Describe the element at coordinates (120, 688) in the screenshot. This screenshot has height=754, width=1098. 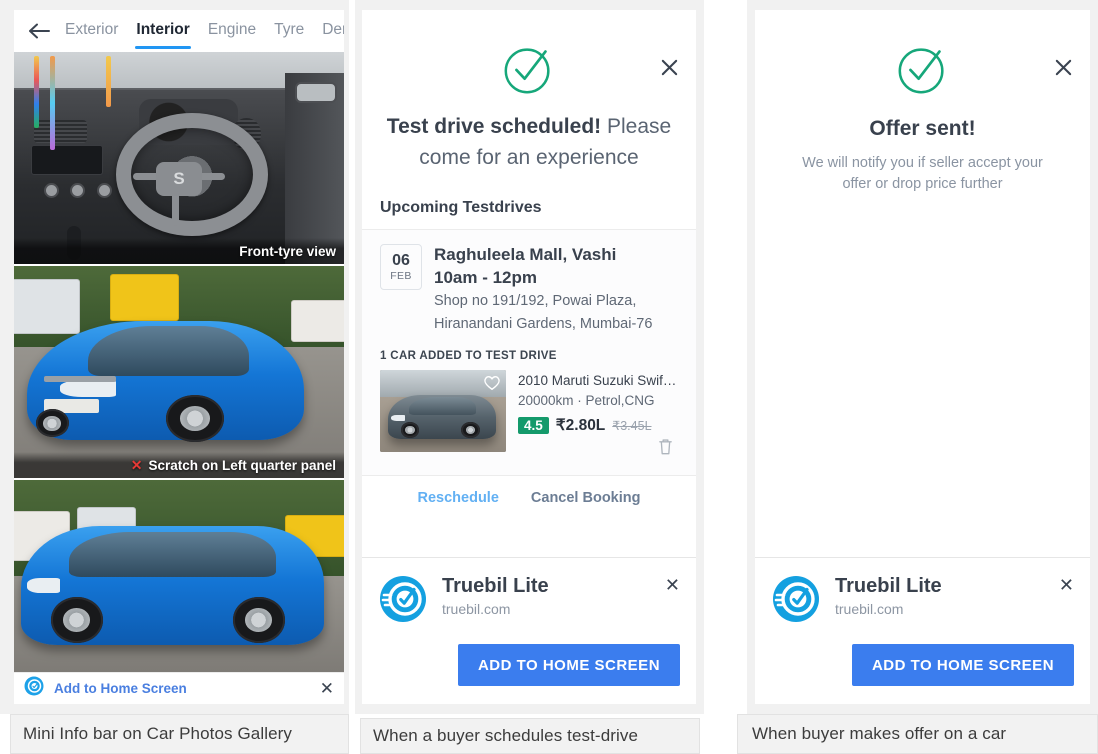
I see `add-to-home-screen-label: Add to Home Screen` at that location.